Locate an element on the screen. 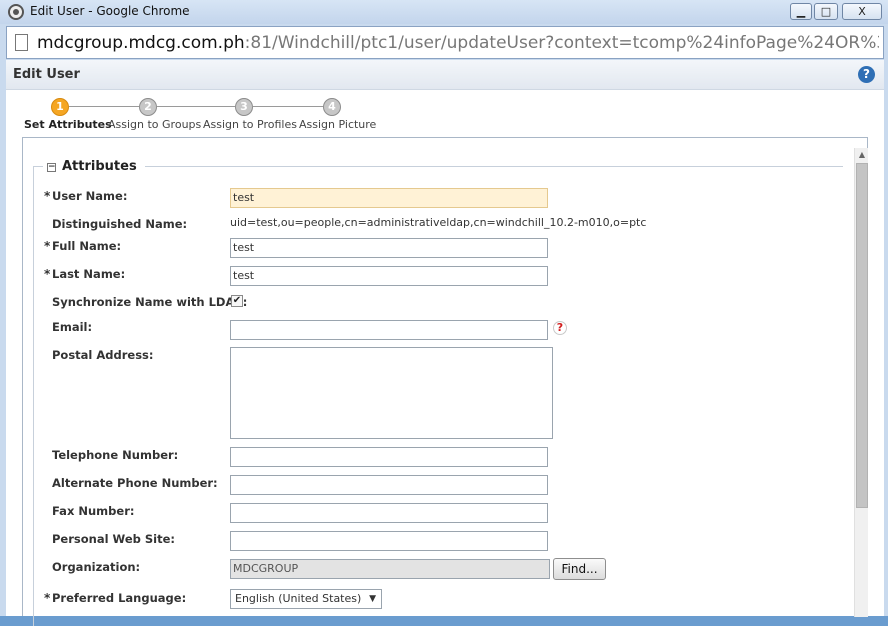 The height and width of the screenshot is (626, 888). last-name-input: test is located at coordinates (389, 276).